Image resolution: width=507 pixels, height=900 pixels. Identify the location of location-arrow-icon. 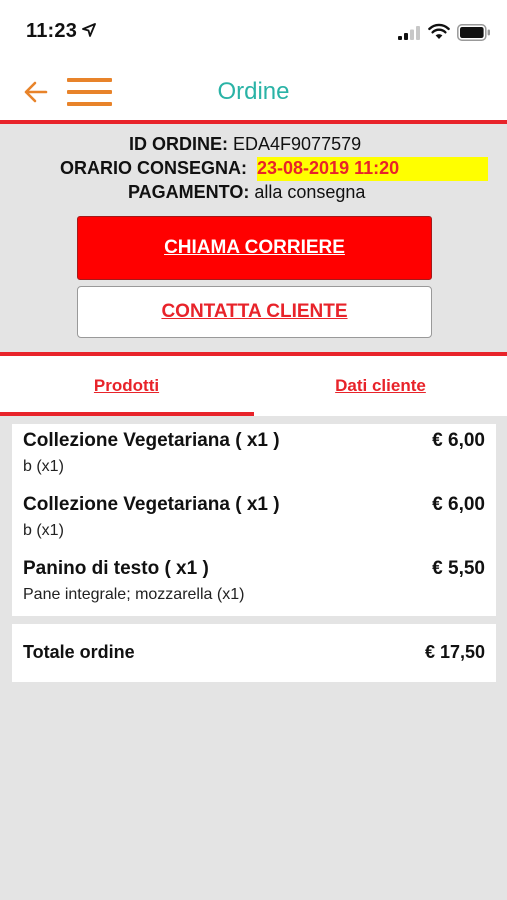
(89, 30).